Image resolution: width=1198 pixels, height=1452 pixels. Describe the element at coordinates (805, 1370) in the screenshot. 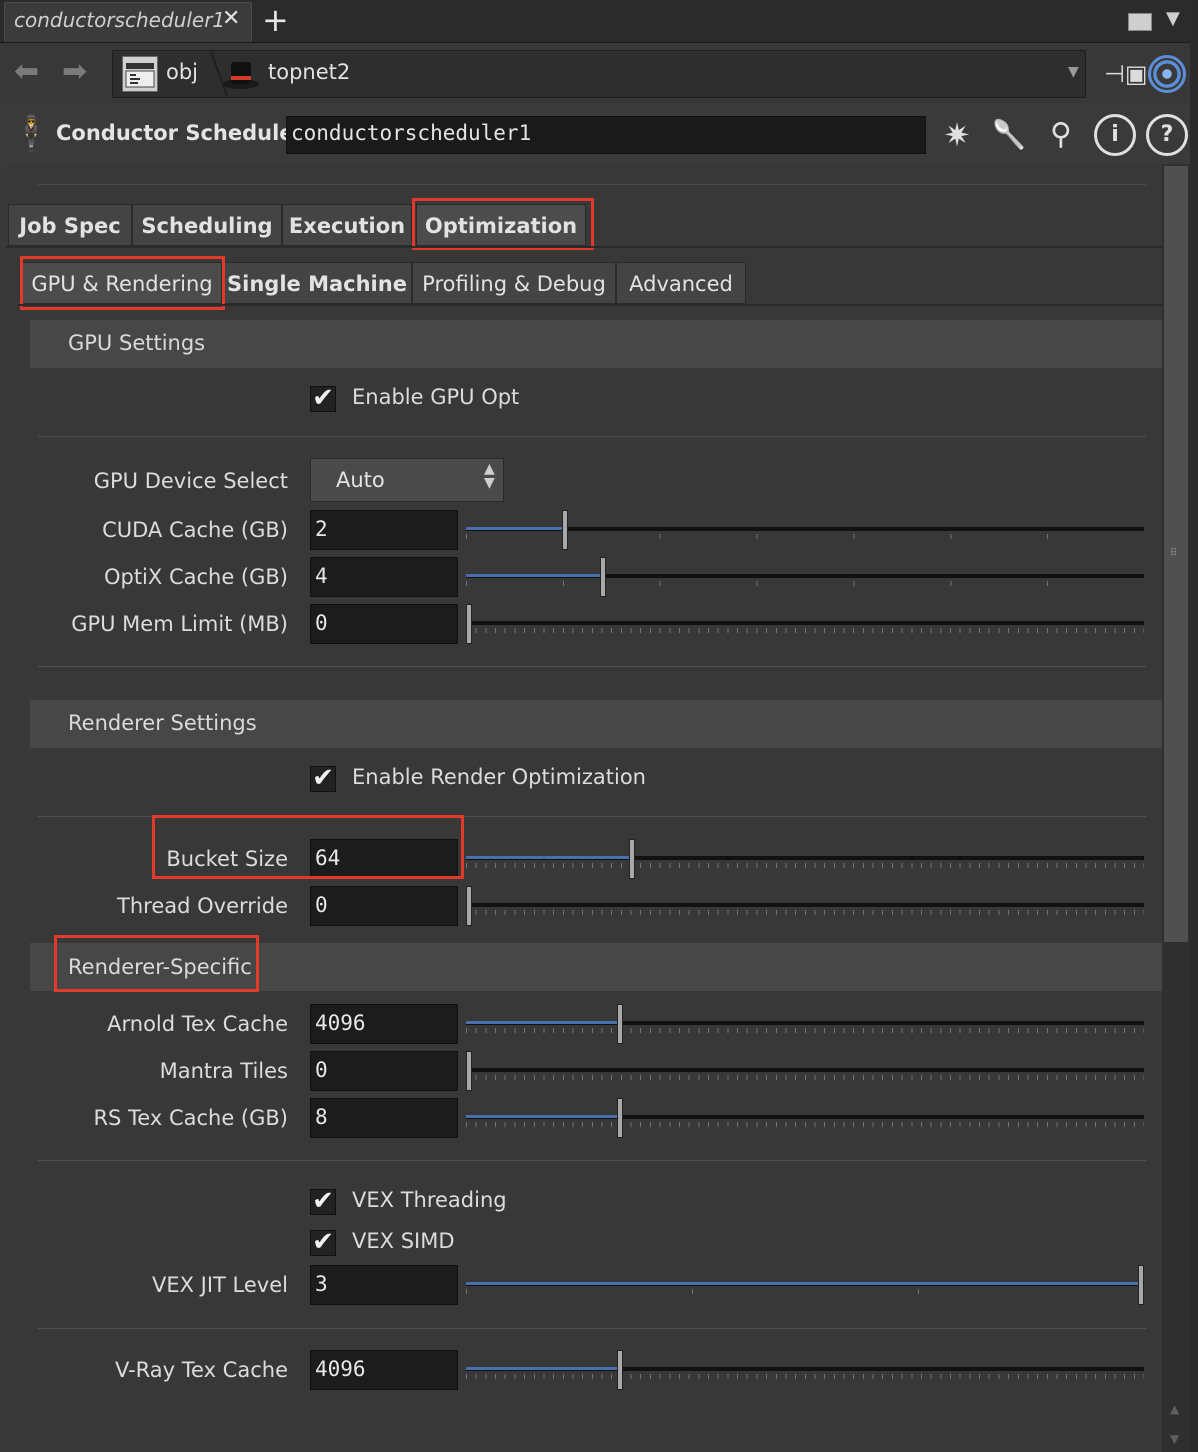

I see `vray-tex-cache-slider` at that location.